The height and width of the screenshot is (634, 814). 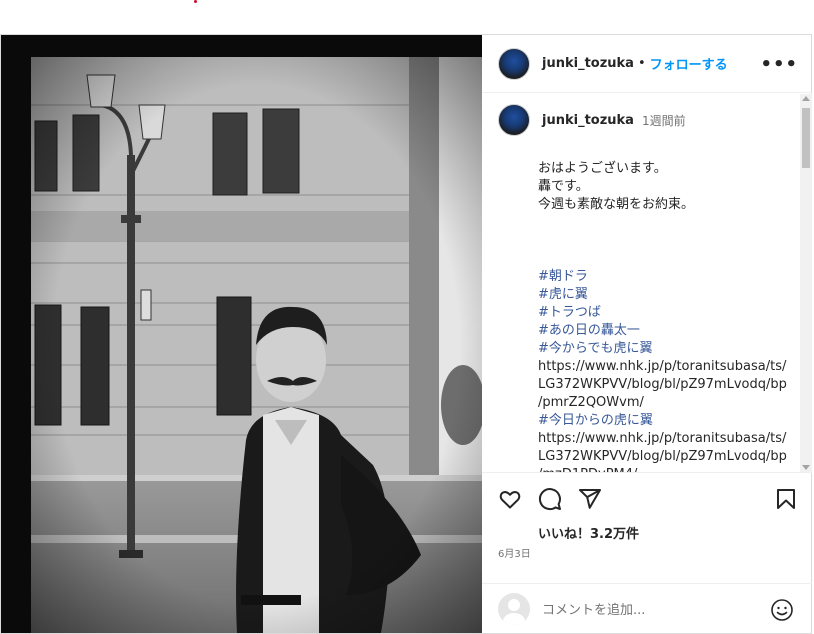 What do you see at coordinates (668, 313) in the screenshot?
I see `hashtag-link: #トラつば` at bounding box center [668, 313].